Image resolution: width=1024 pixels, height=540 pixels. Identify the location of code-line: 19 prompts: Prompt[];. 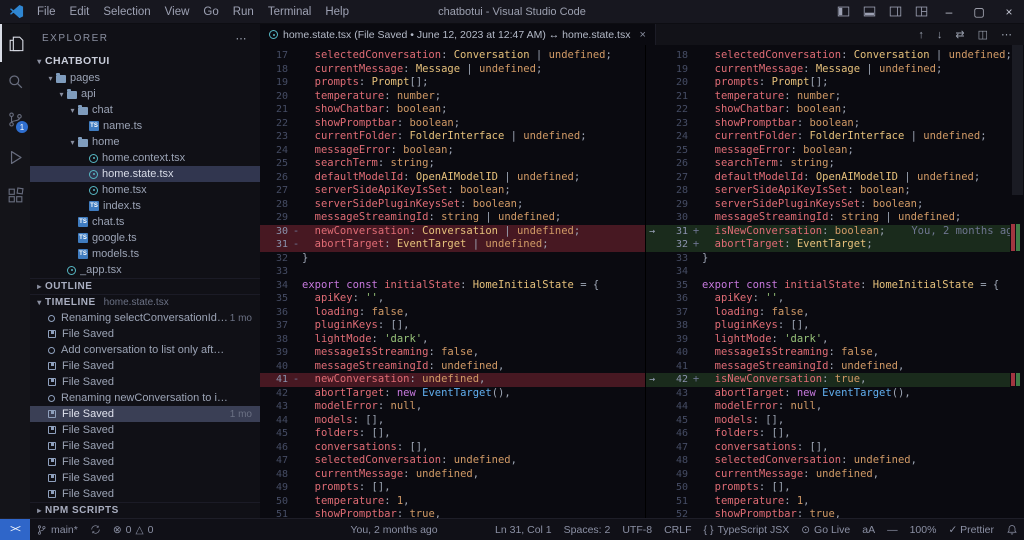
(452, 83).